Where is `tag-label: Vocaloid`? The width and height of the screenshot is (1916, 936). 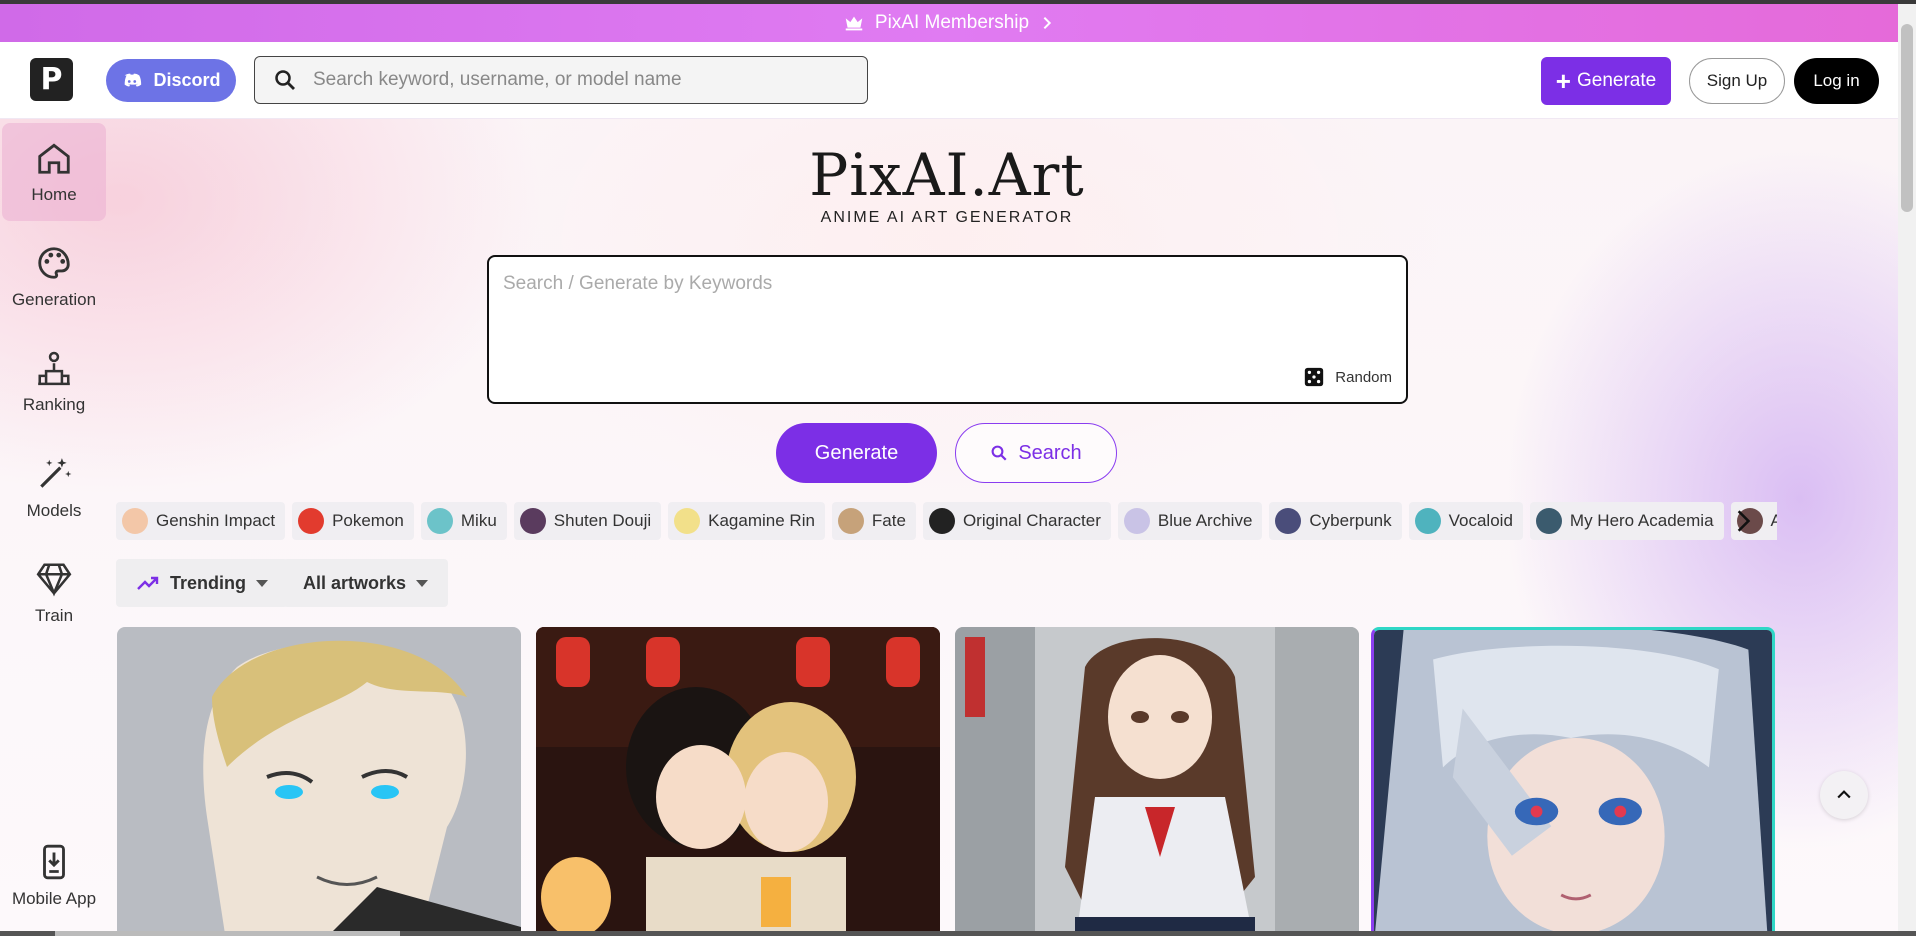
tag-label: Vocaloid is located at coordinates (1480, 520).